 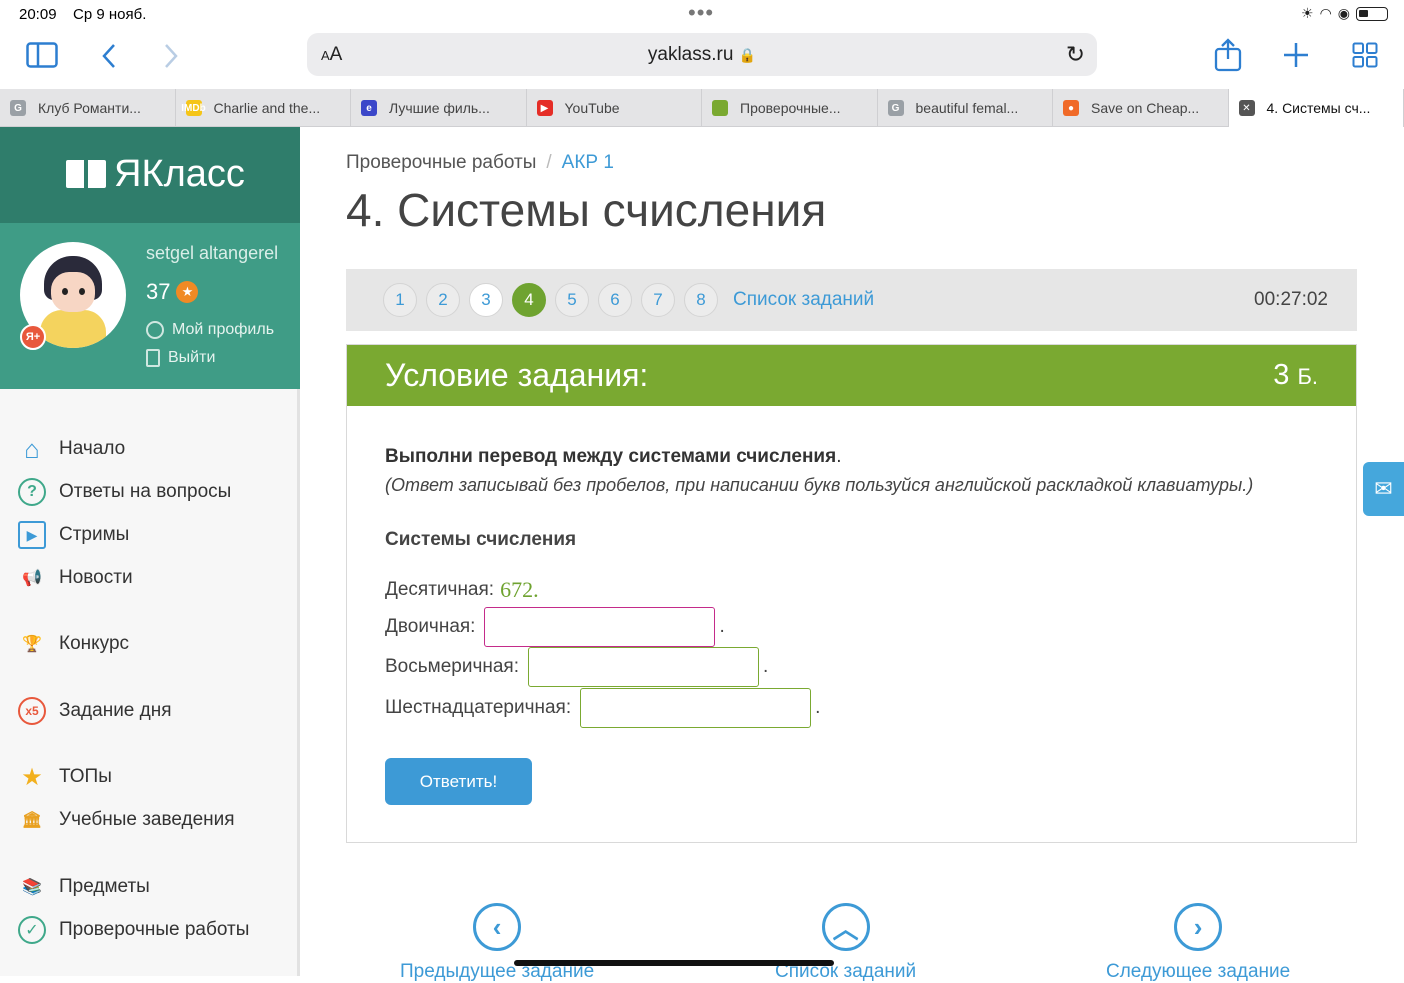 I want to click on question-number-button: 6, so click(x=615, y=300).